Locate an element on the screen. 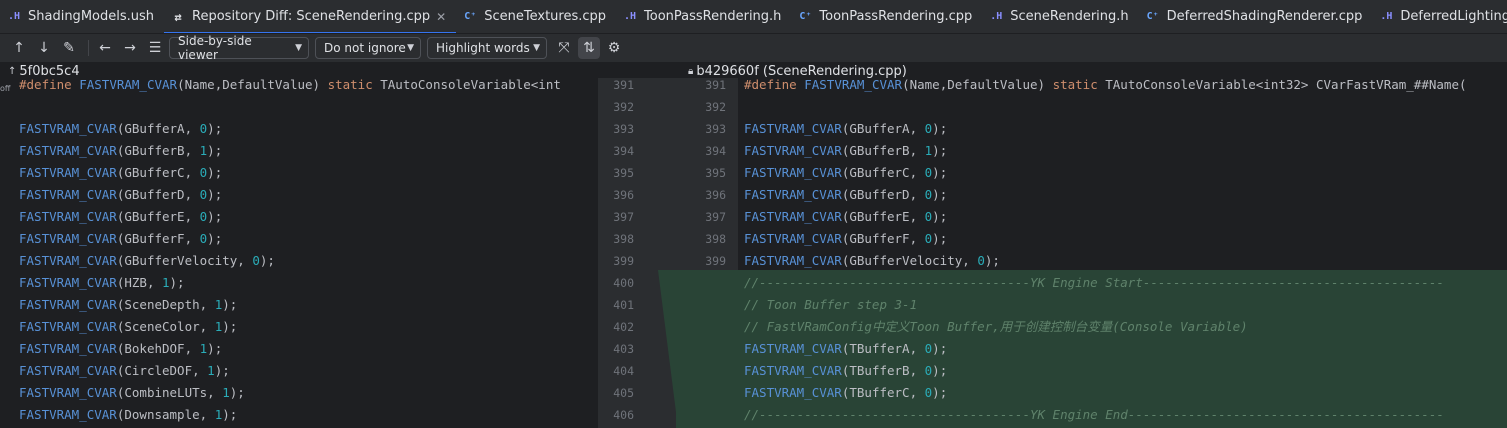 The width and height of the screenshot is (1507, 428). right-code-line: FASTVRAM_CVAR(TBufferB, 0); is located at coordinates (846, 370).